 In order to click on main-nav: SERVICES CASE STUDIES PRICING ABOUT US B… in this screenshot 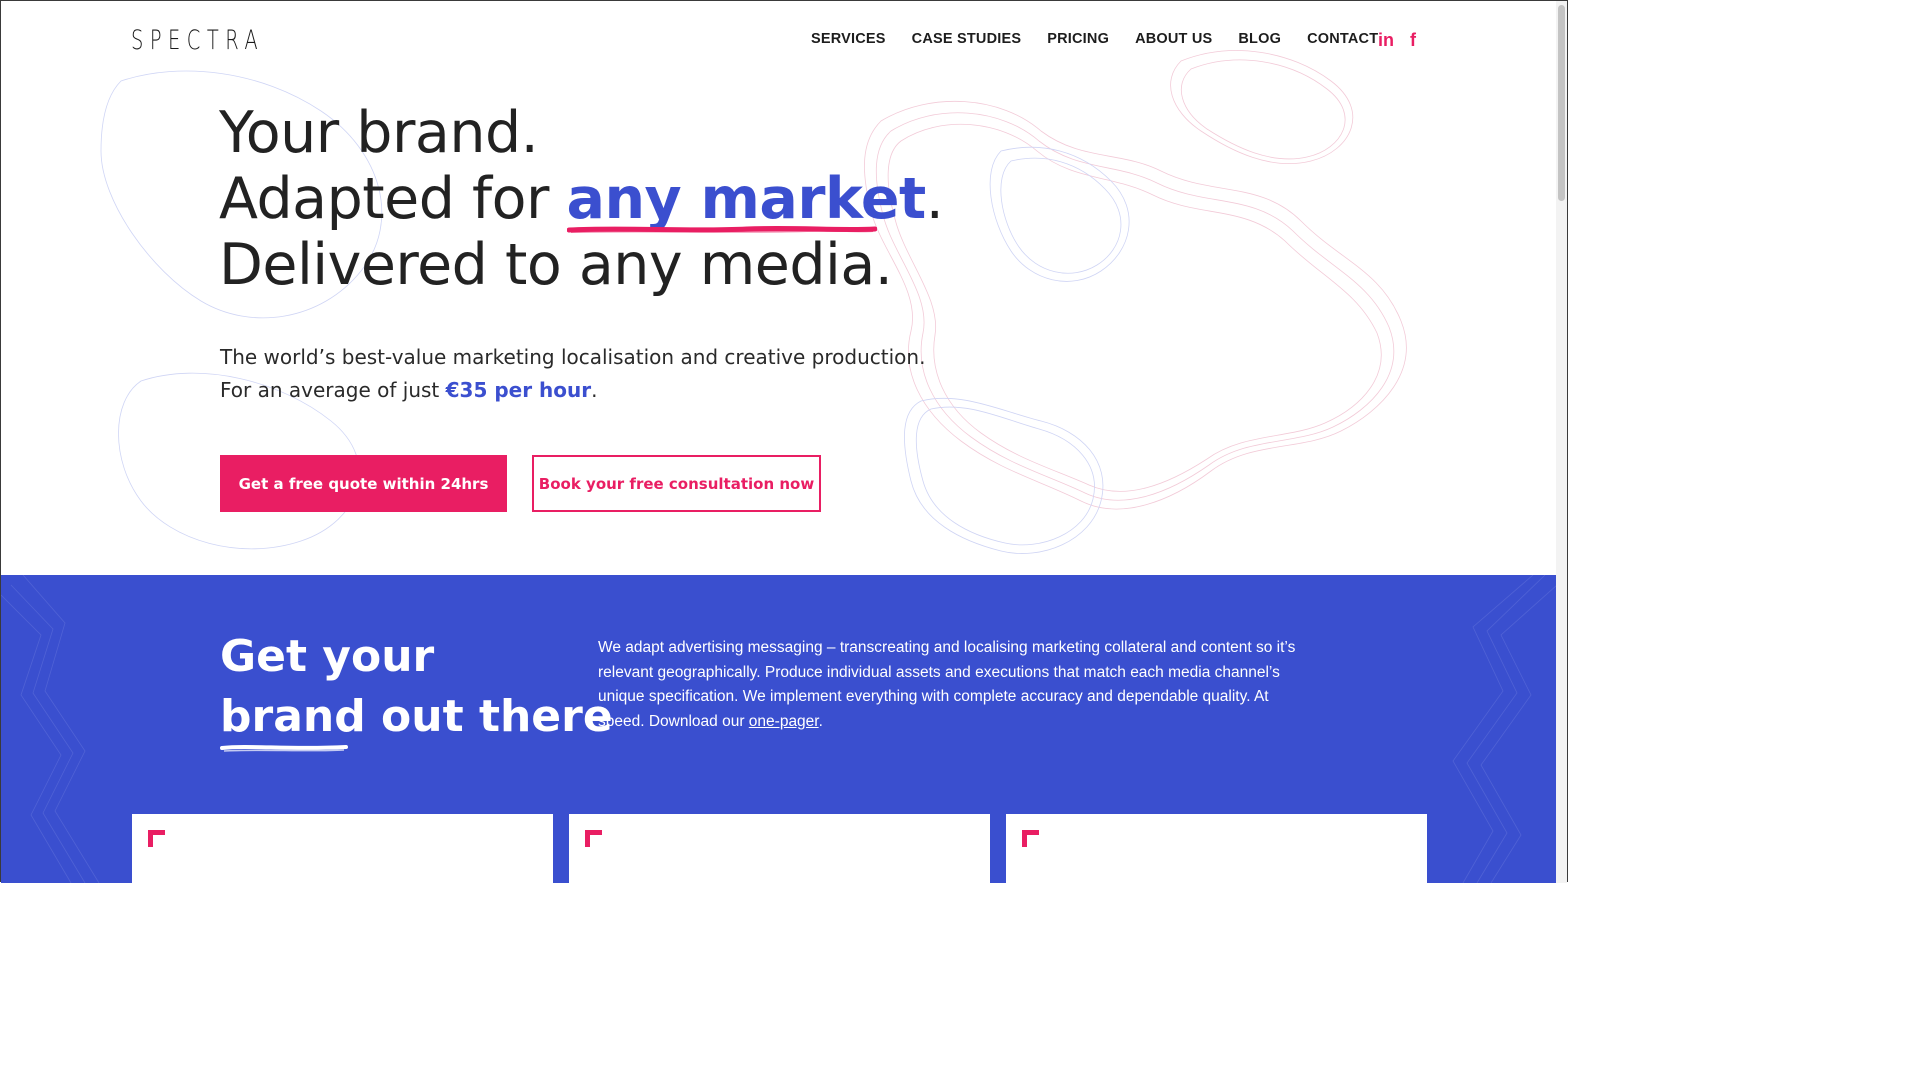, I will do `click(1094, 39)`.